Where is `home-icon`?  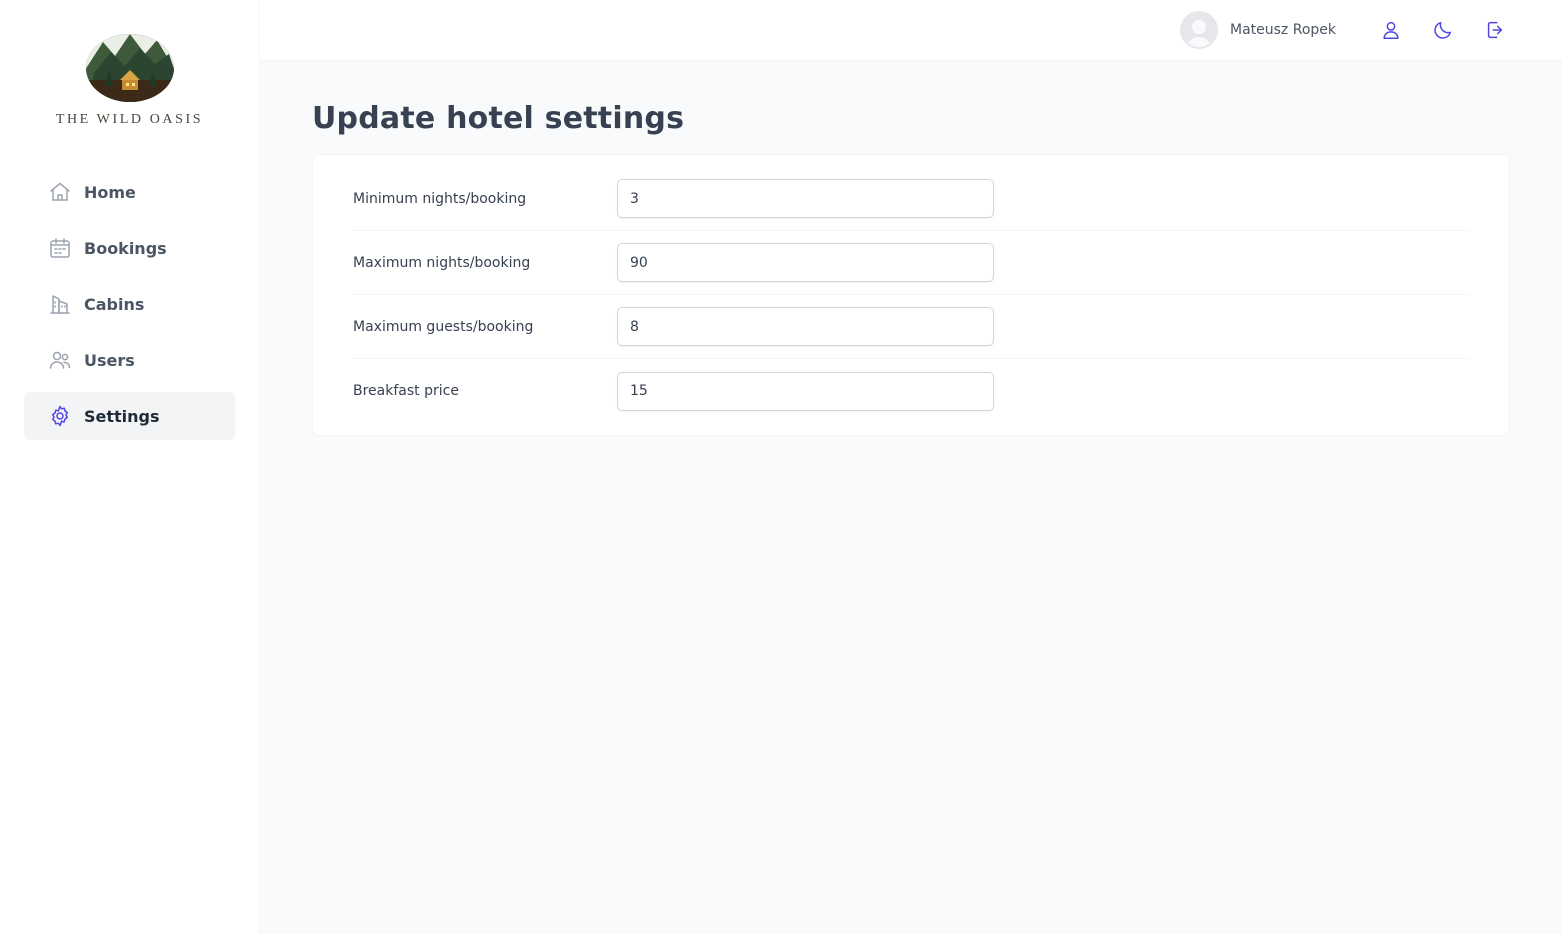 home-icon is located at coordinates (60, 191).